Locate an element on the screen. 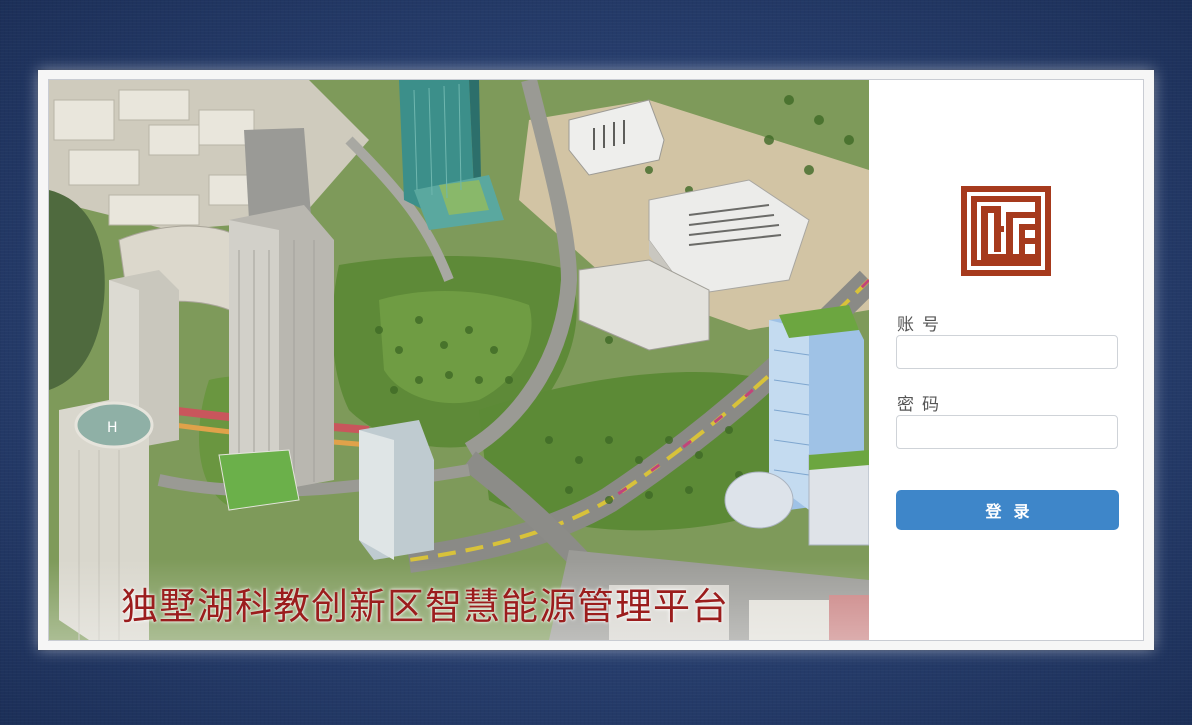 This screenshot has width=1192, height=725. account-label: 账号 is located at coordinates (922, 325).